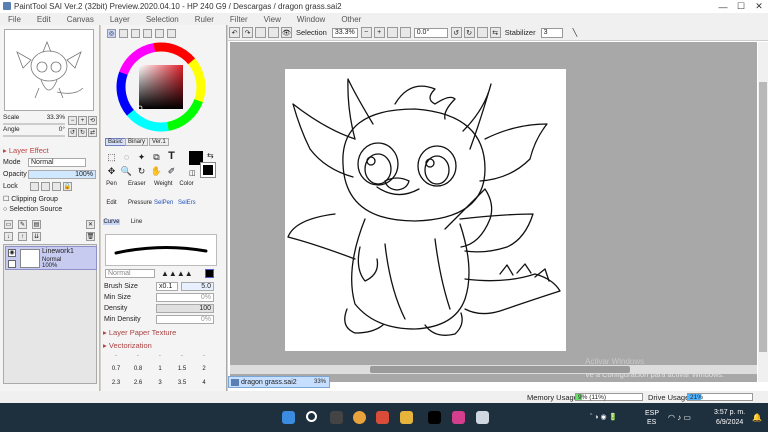  What do you see at coordinates (603, 417) in the screenshot?
I see `tray-icons: ˆ ◑ ◉ 🔋` at bounding box center [603, 417].